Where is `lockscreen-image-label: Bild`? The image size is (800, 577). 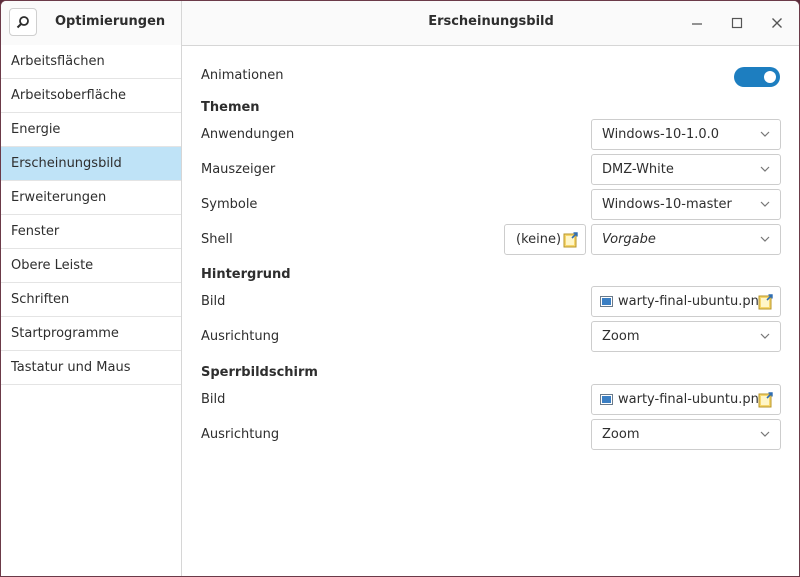 lockscreen-image-label: Bild is located at coordinates (213, 399).